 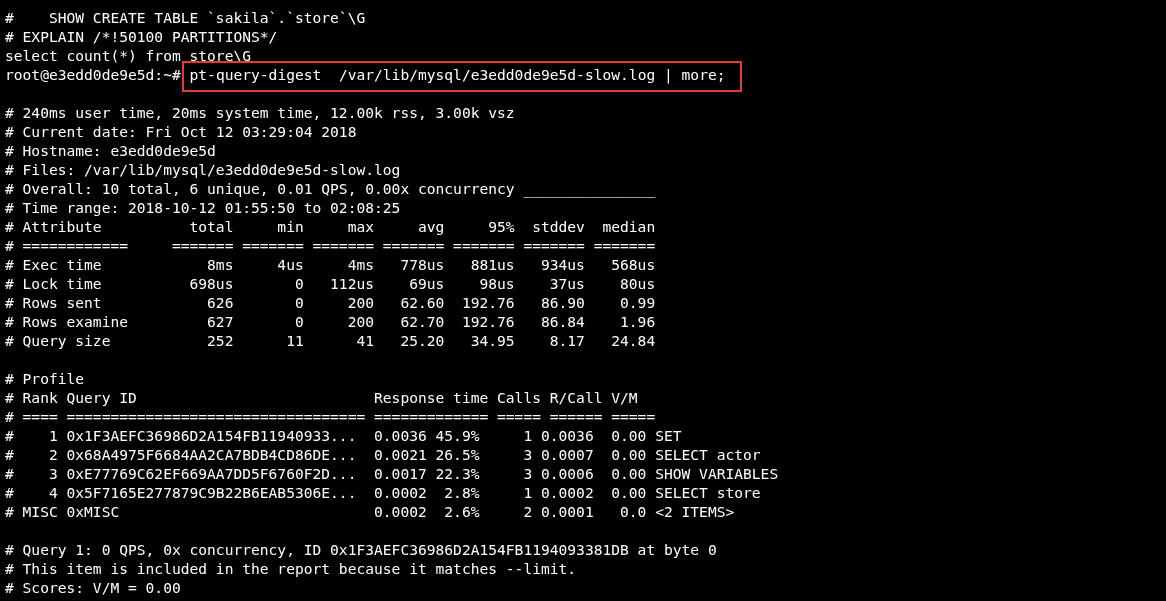 What do you see at coordinates (93, 74) in the screenshot?
I see `shell-prompt: root@e3edd0de9e5d:~#` at bounding box center [93, 74].